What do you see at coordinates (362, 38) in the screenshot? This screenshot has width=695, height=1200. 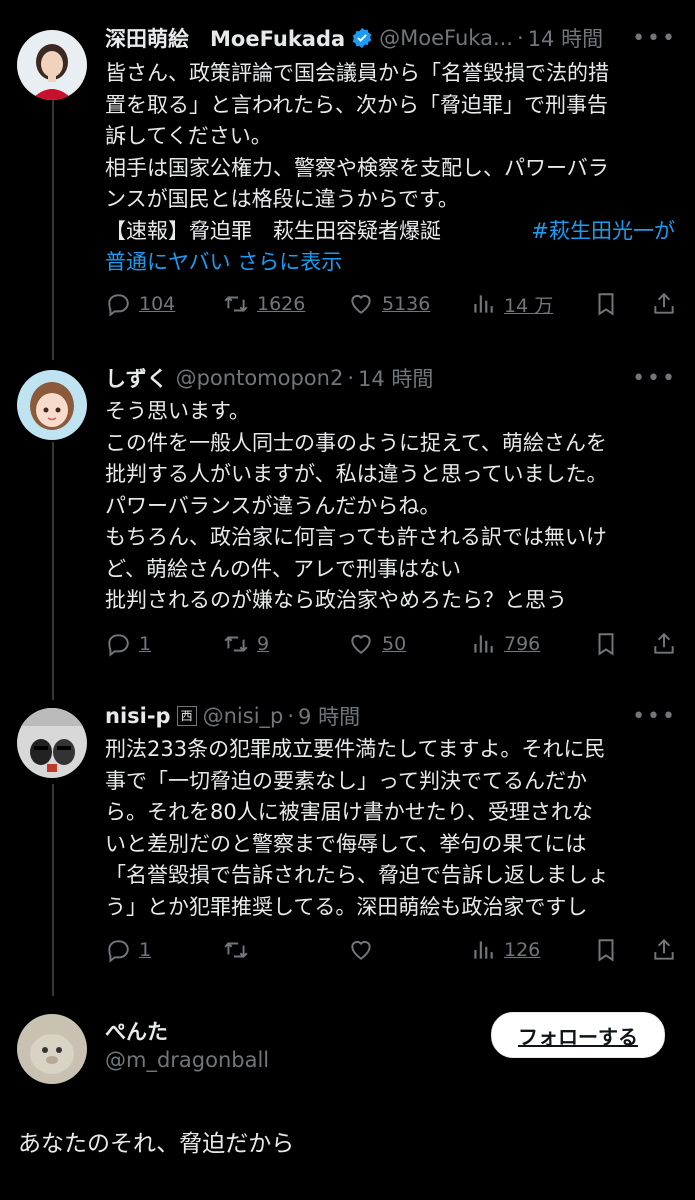 I see `verified-badge-icon` at bounding box center [362, 38].